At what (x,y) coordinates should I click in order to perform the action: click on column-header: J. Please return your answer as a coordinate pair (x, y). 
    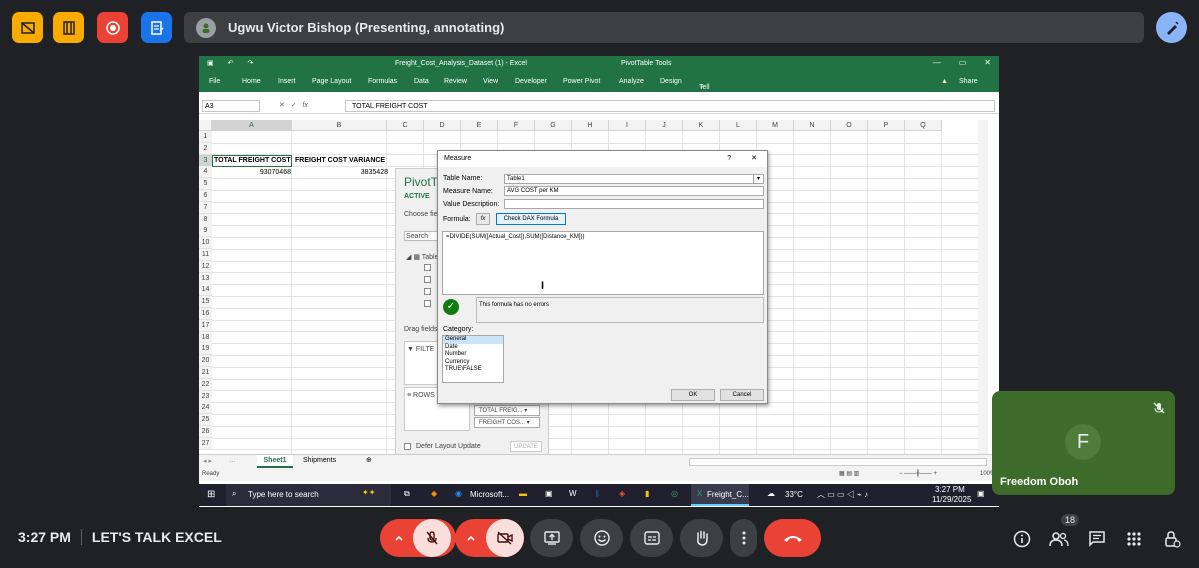
    Looking at the image, I should click on (664, 125).